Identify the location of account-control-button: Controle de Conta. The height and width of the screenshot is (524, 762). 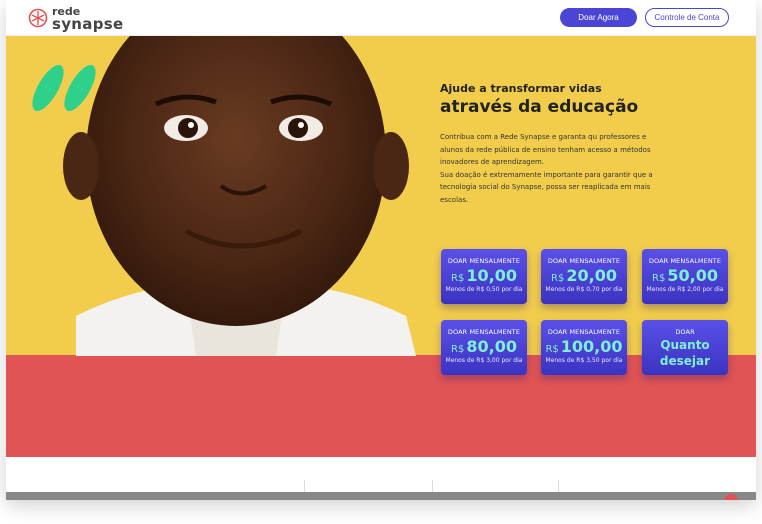
(687, 17).